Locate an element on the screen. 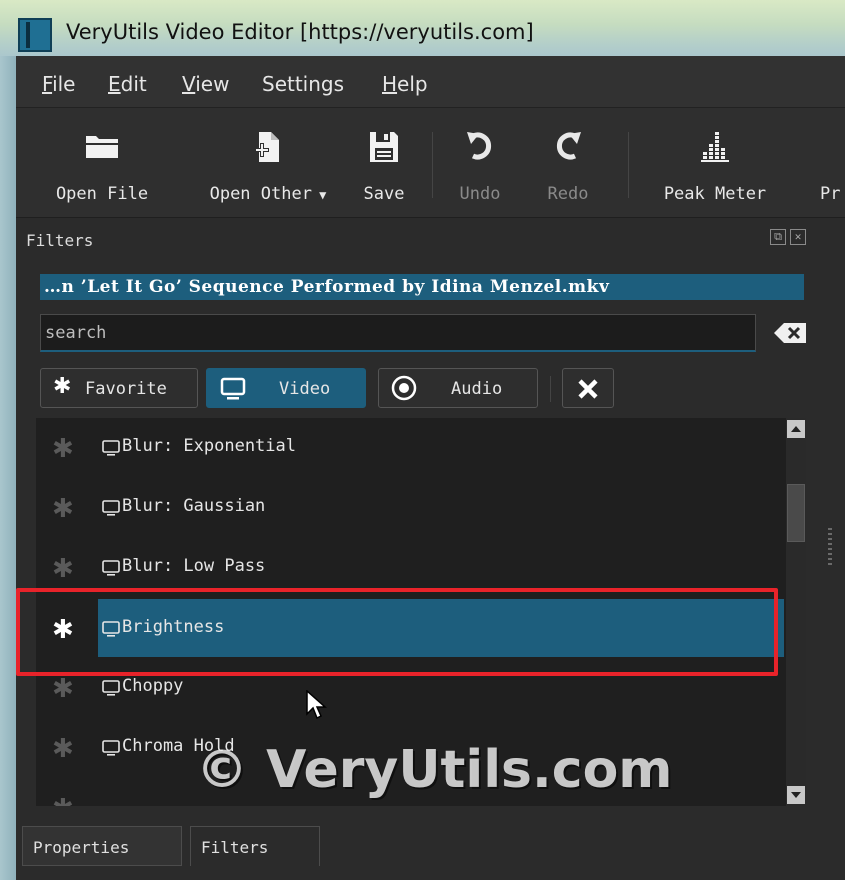  filter-name: Brightness is located at coordinates (173, 627).